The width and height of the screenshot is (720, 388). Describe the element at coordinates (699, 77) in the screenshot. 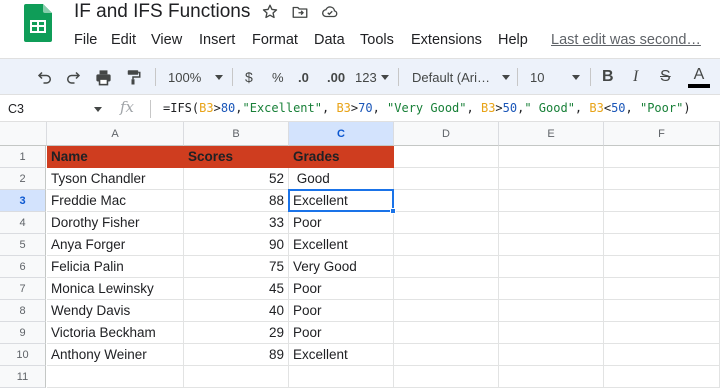

I see `text-color-button: A` at that location.